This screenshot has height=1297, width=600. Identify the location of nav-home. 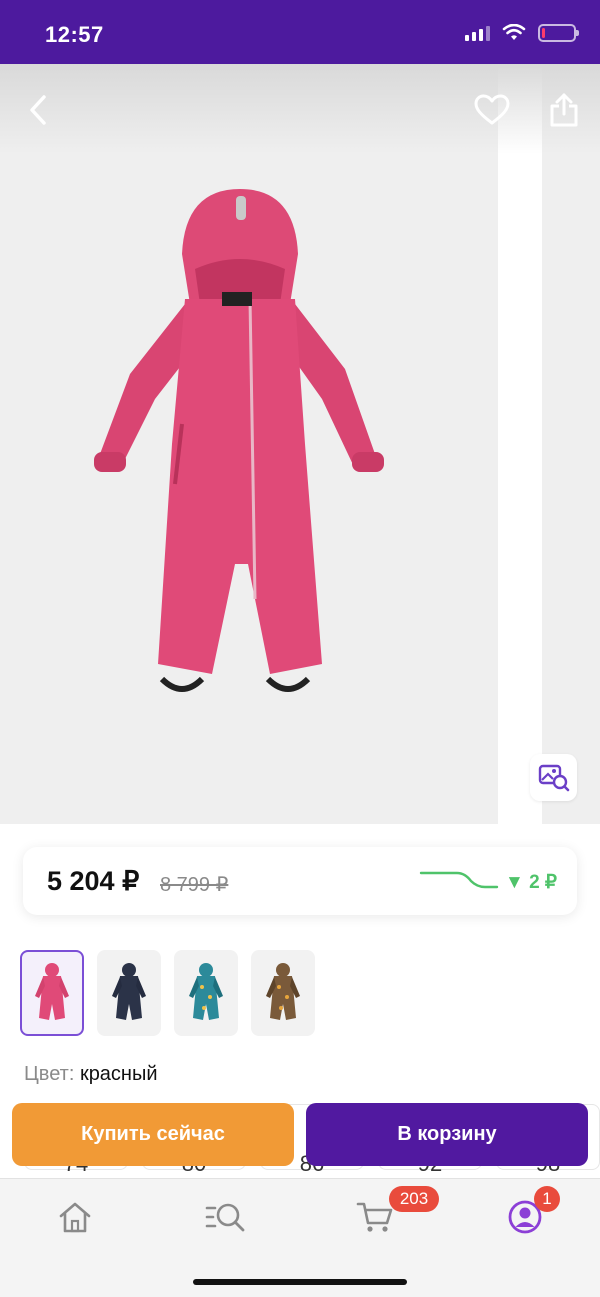
(75, 1217).